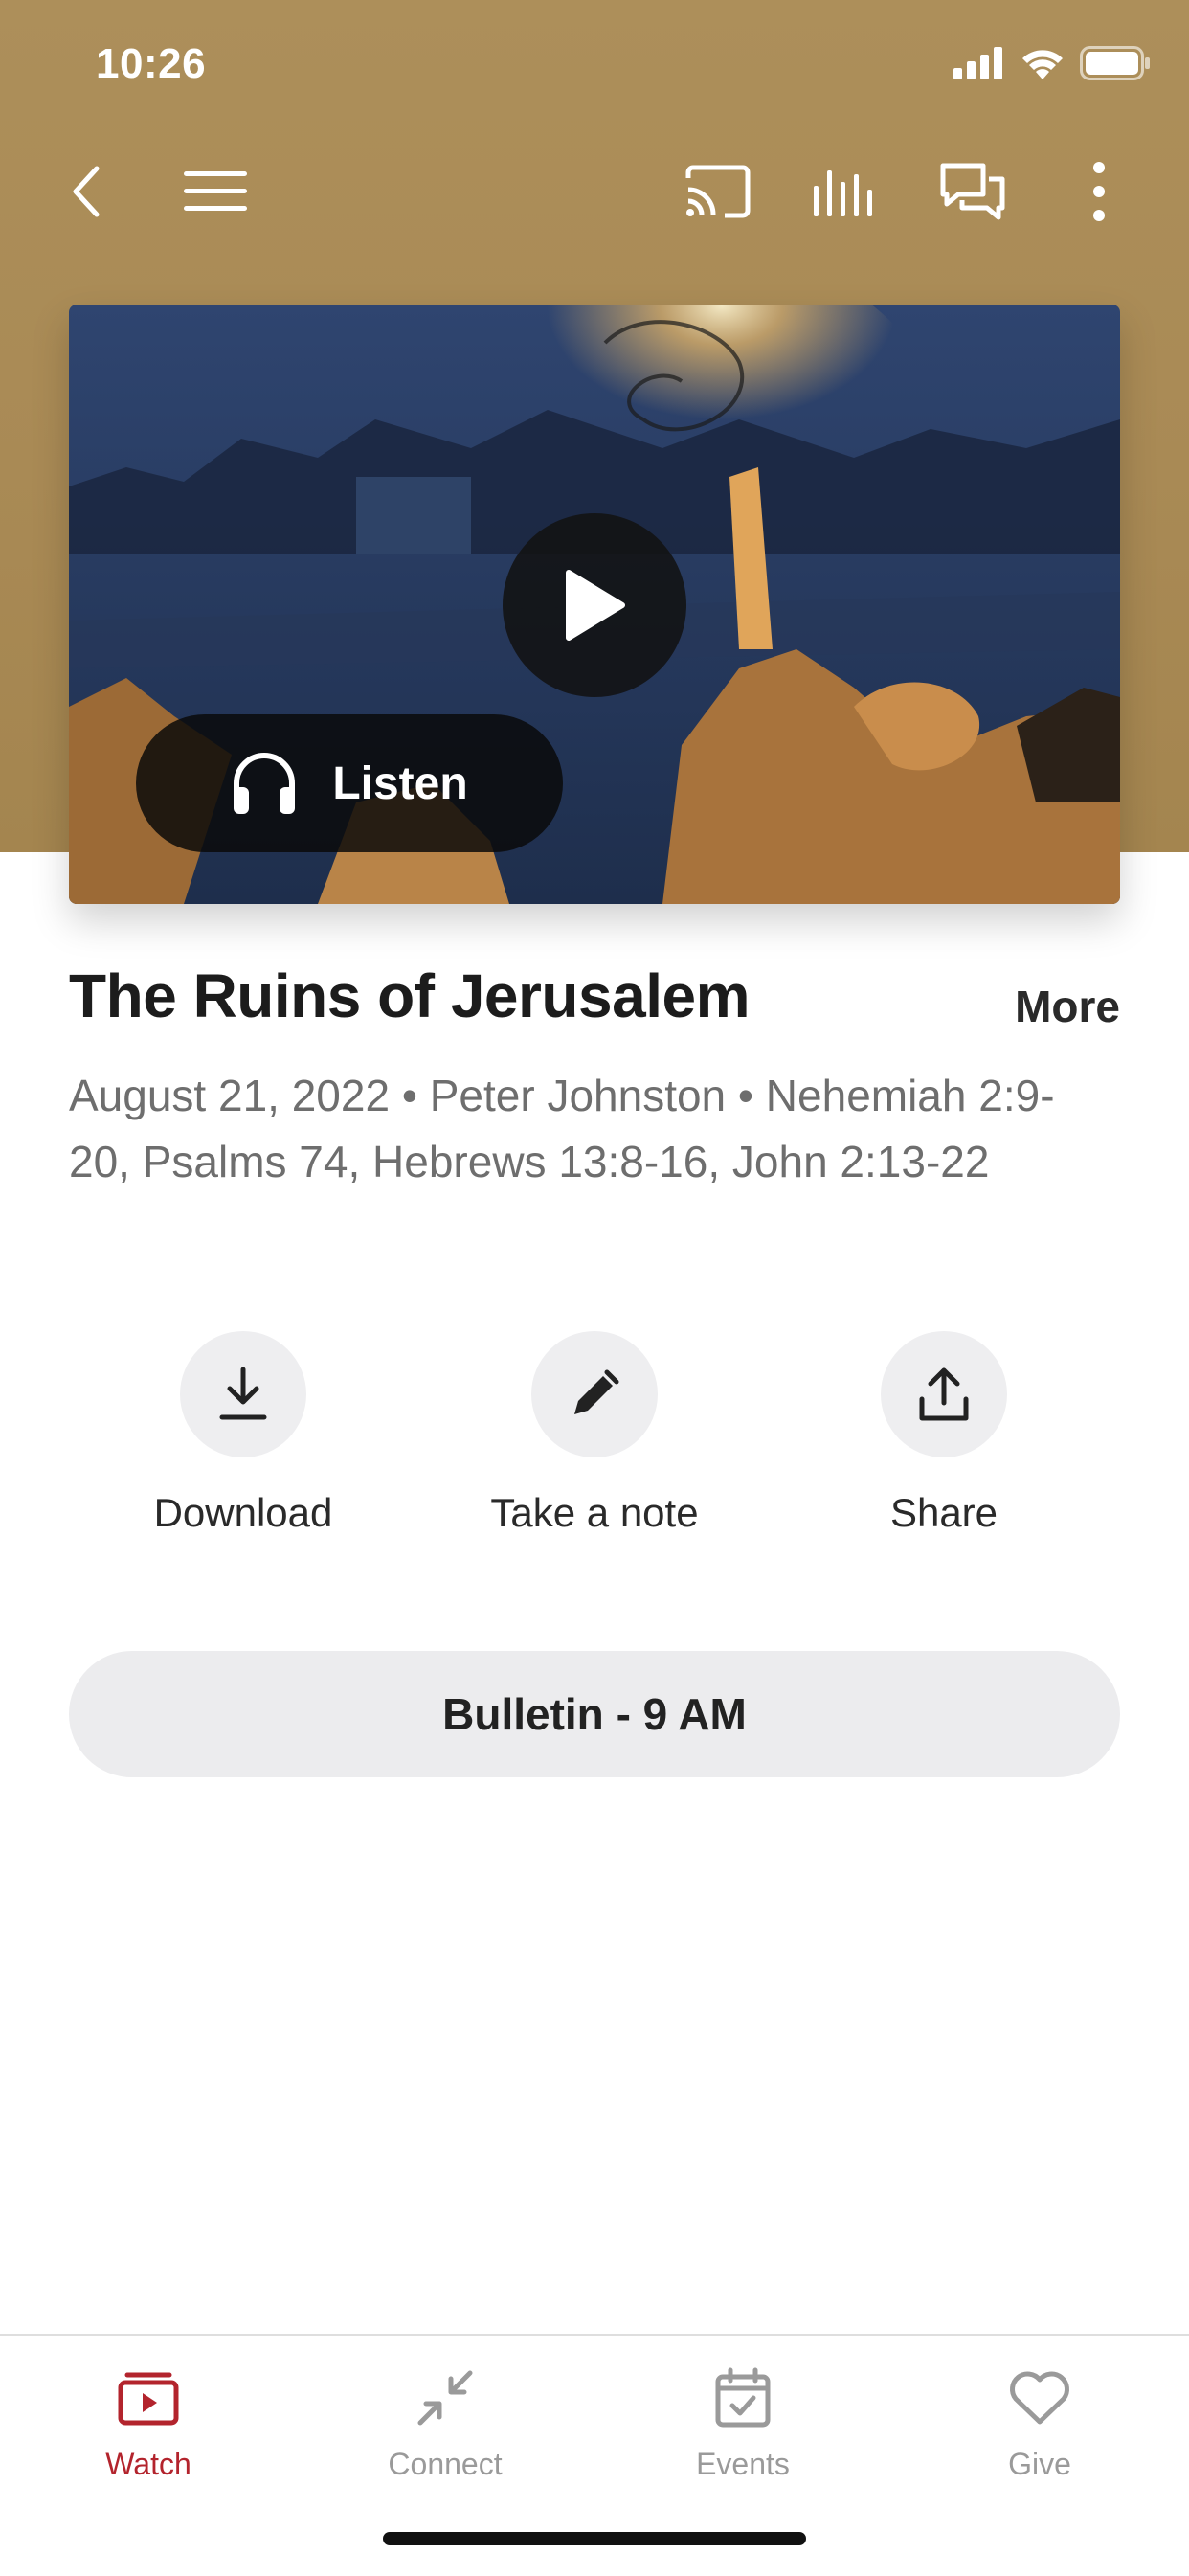 Image resolution: width=1189 pixels, height=2576 pixels. Describe the element at coordinates (594, 1714) in the screenshot. I see `bulletin-button: Bulletin - 9 AM` at that location.